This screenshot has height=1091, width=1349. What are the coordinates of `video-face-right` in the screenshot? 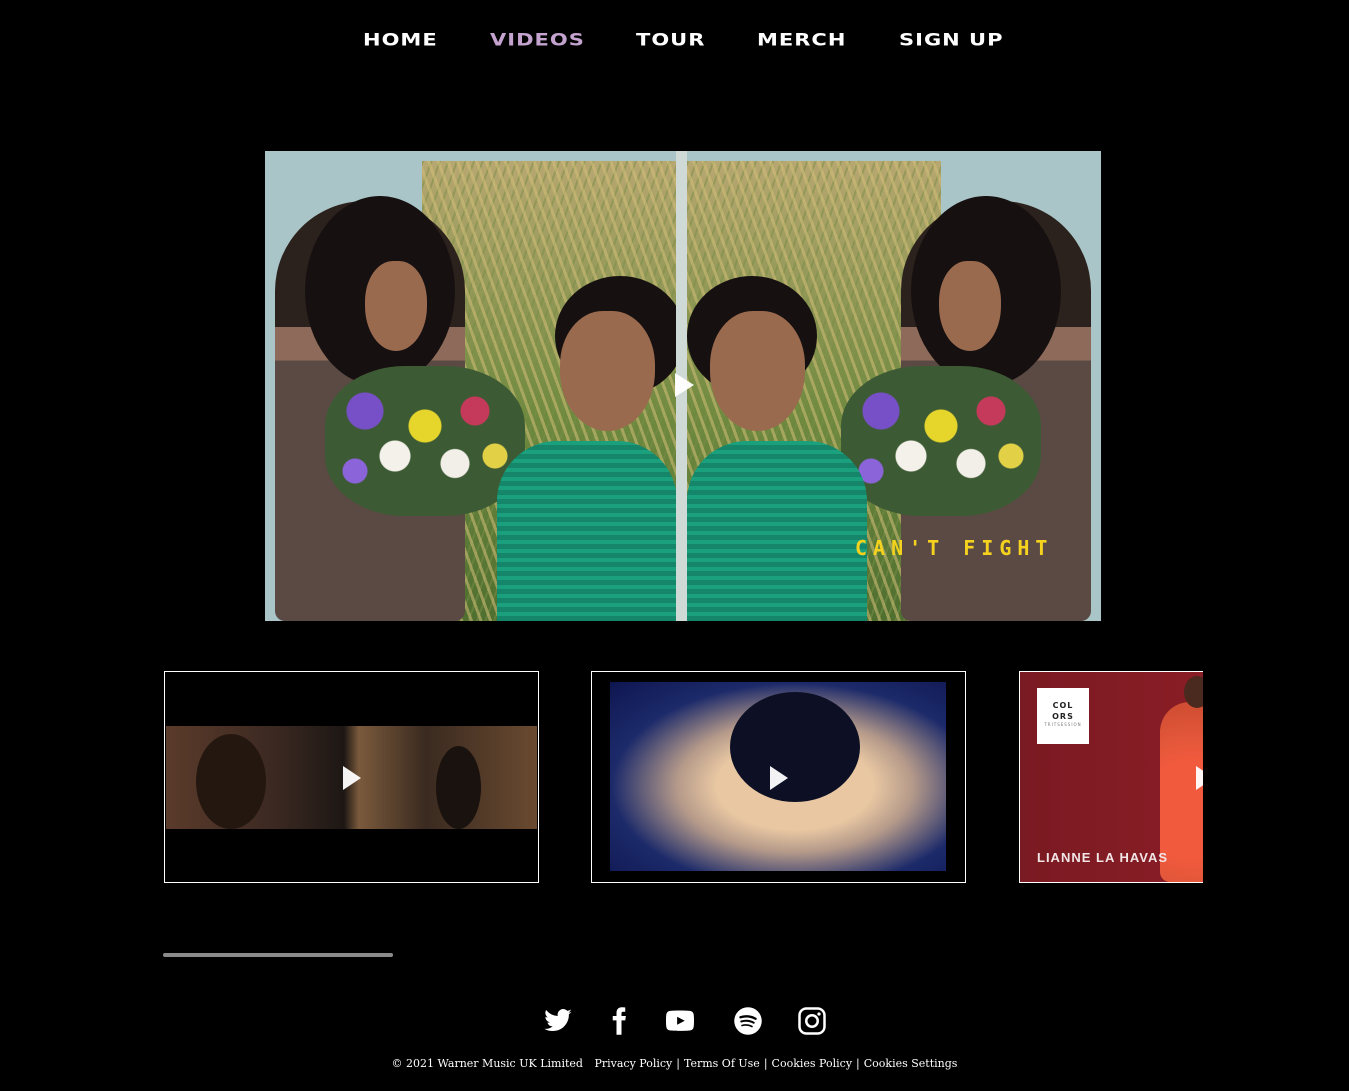 It's located at (970, 306).